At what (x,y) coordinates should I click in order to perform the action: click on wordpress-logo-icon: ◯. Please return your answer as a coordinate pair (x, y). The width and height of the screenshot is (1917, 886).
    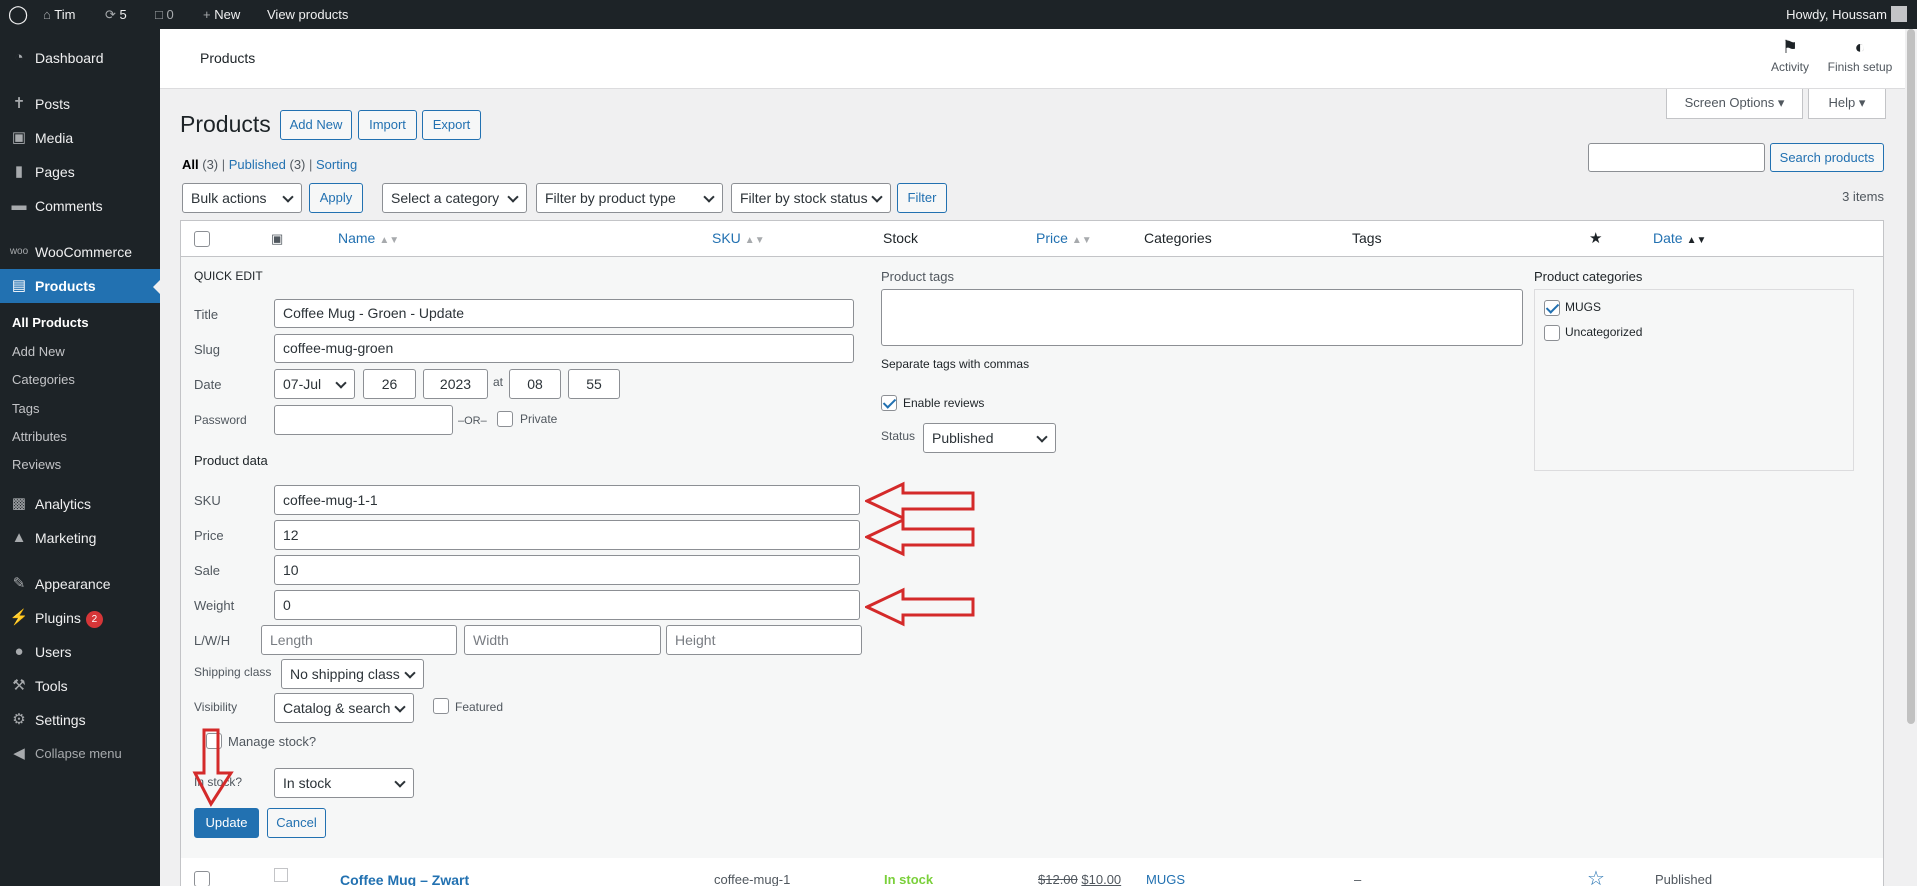
    Looking at the image, I should click on (18, 14).